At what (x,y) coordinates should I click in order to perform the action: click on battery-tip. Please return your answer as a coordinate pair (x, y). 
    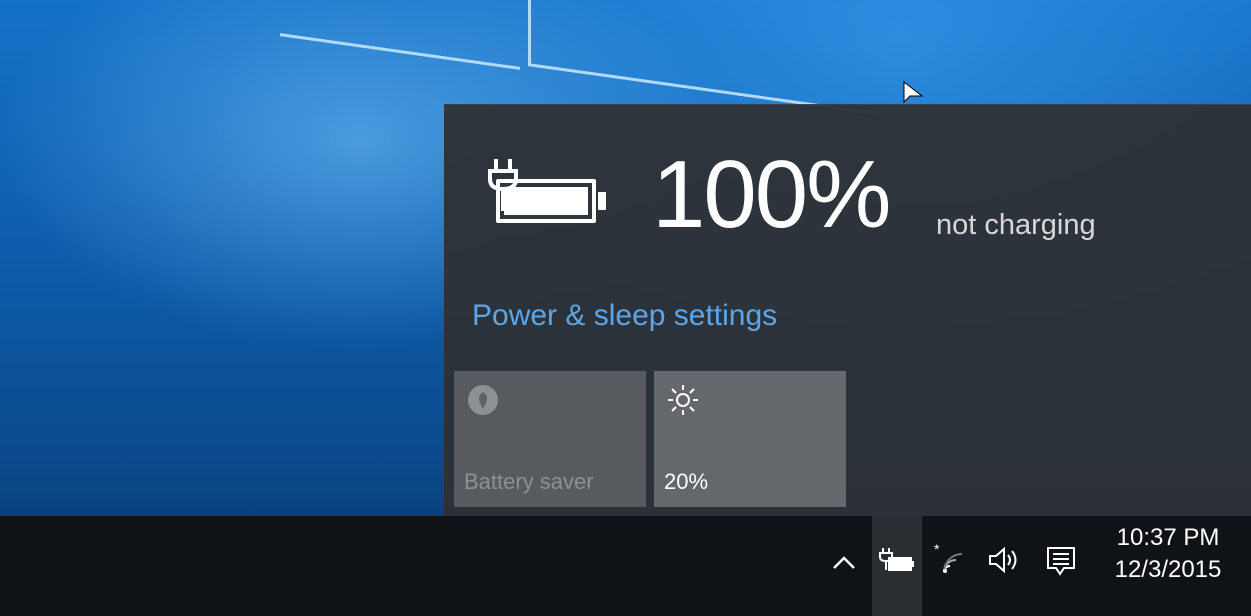
    Looking at the image, I should click on (602, 201).